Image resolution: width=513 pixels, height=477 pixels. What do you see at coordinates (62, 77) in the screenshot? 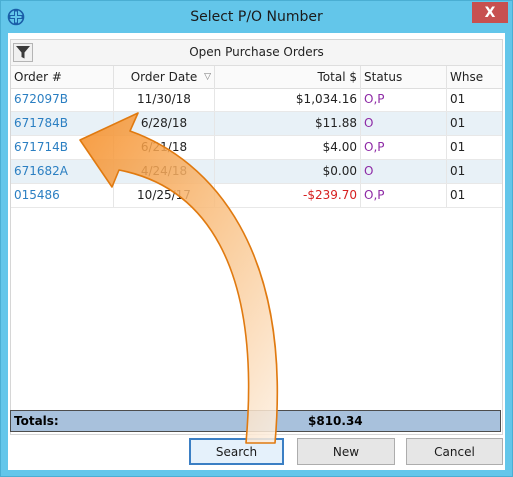
I see `column-header-order: Order #` at bounding box center [62, 77].